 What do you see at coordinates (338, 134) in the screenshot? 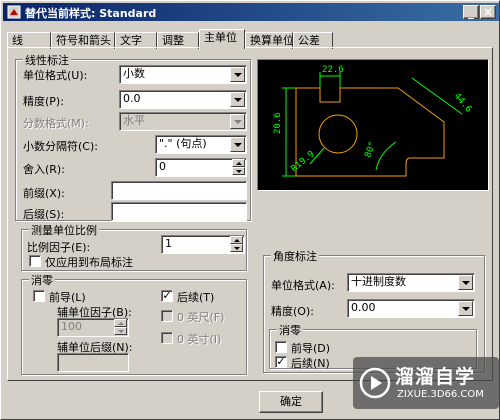
I see `part-hole` at bounding box center [338, 134].